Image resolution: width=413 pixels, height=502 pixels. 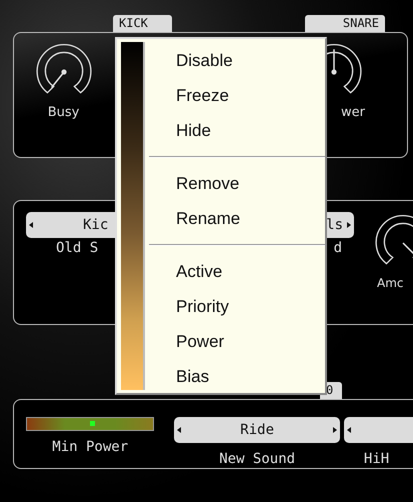 What do you see at coordinates (237, 218) in the screenshot?
I see `menu-item: Rename` at bounding box center [237, 218].